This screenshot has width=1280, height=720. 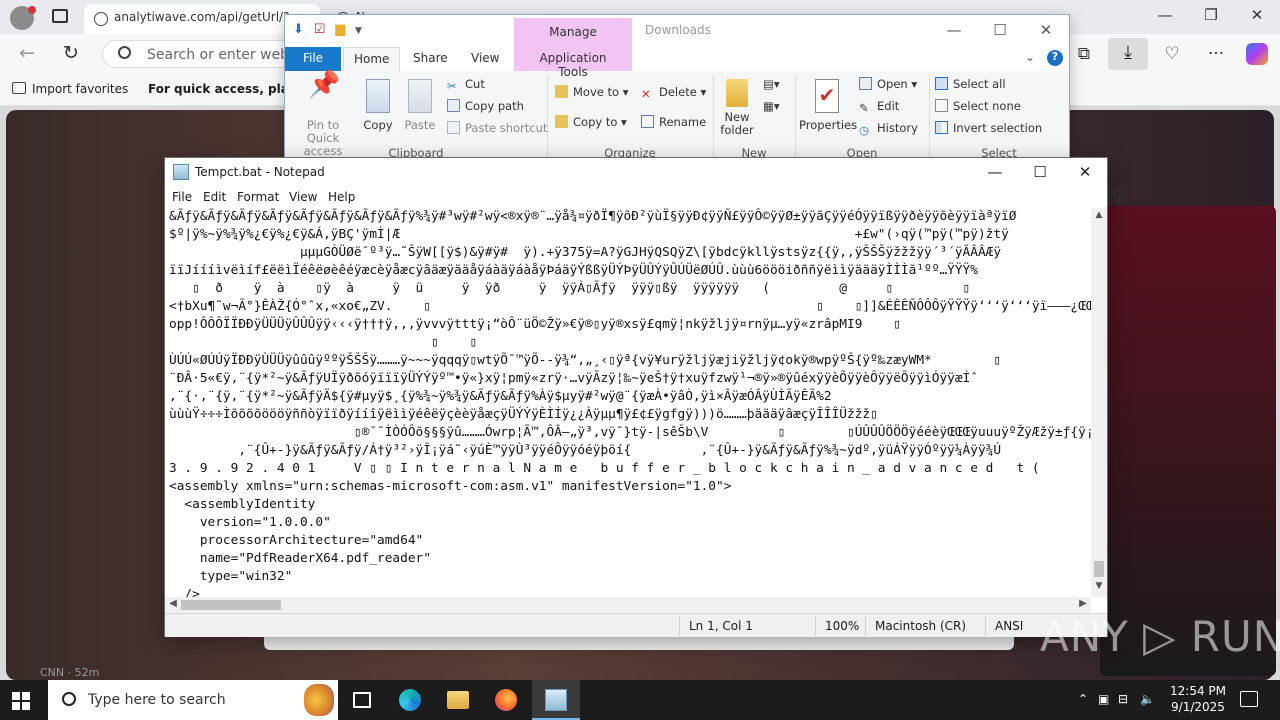 What do you see at coordinates (32, 10) in the screenshot?
I see `profile-notification-dot` at bounding box center [32, 10].